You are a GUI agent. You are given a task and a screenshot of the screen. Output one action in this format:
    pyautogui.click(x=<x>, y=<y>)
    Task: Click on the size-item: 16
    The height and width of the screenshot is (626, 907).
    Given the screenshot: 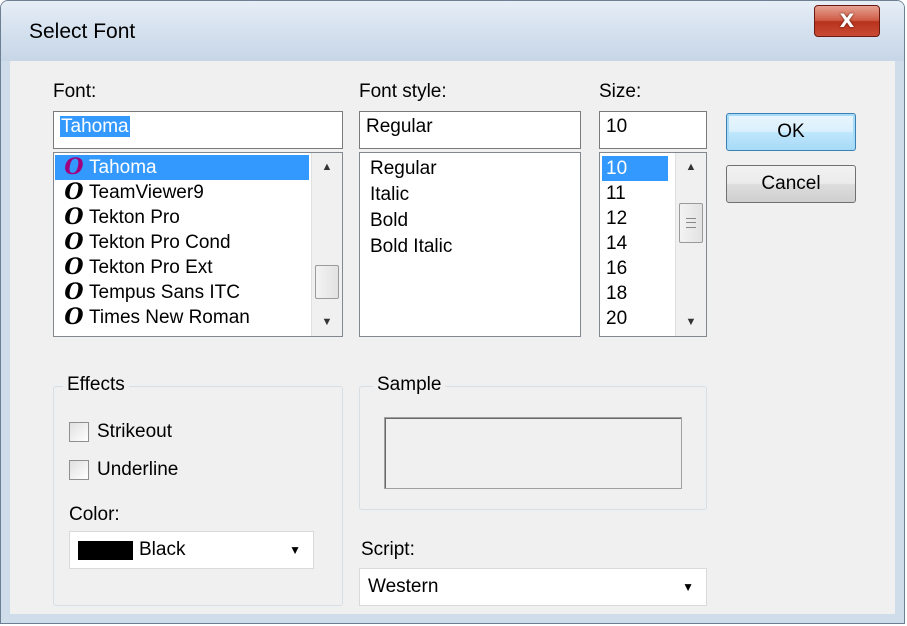 What is the action you would take?
    pyautogui.click(x=635, y=268)
    